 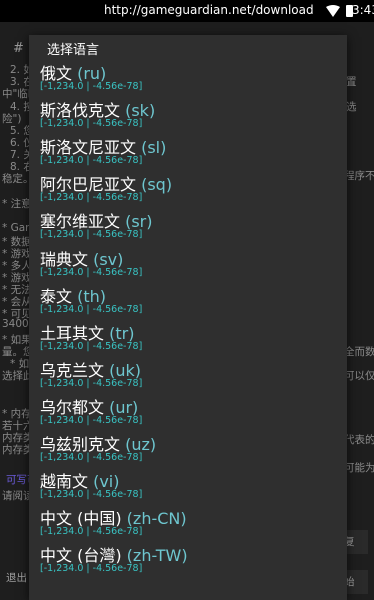 I want to click on language-item-uz: 乌兹别克文 (uz) [-1,234.0 | -4.56e-78], so click(x=188, y=448).